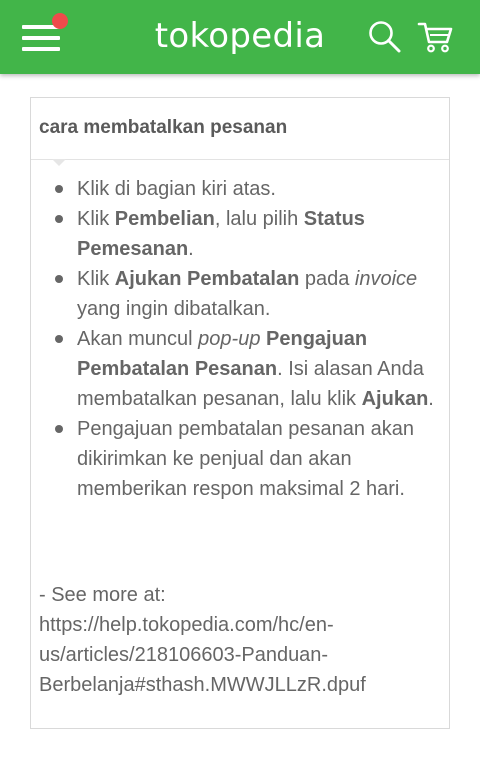 The width and height of the screenshot is (480, 761). I want to click on top-navigation-bar: tokopedia, so click(240, 37).